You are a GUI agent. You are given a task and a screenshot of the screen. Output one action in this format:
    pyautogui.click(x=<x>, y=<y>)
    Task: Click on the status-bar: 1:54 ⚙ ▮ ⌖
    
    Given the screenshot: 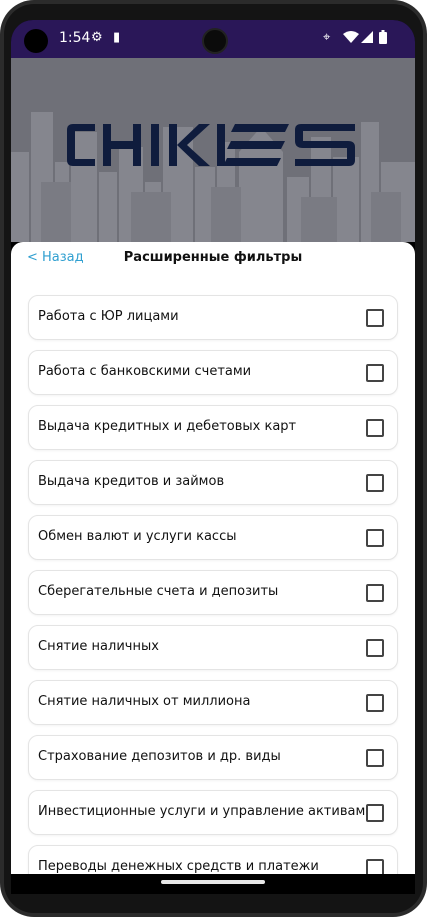 What is the action you would take?
    pyautogui.click(x=213, y=39)
    